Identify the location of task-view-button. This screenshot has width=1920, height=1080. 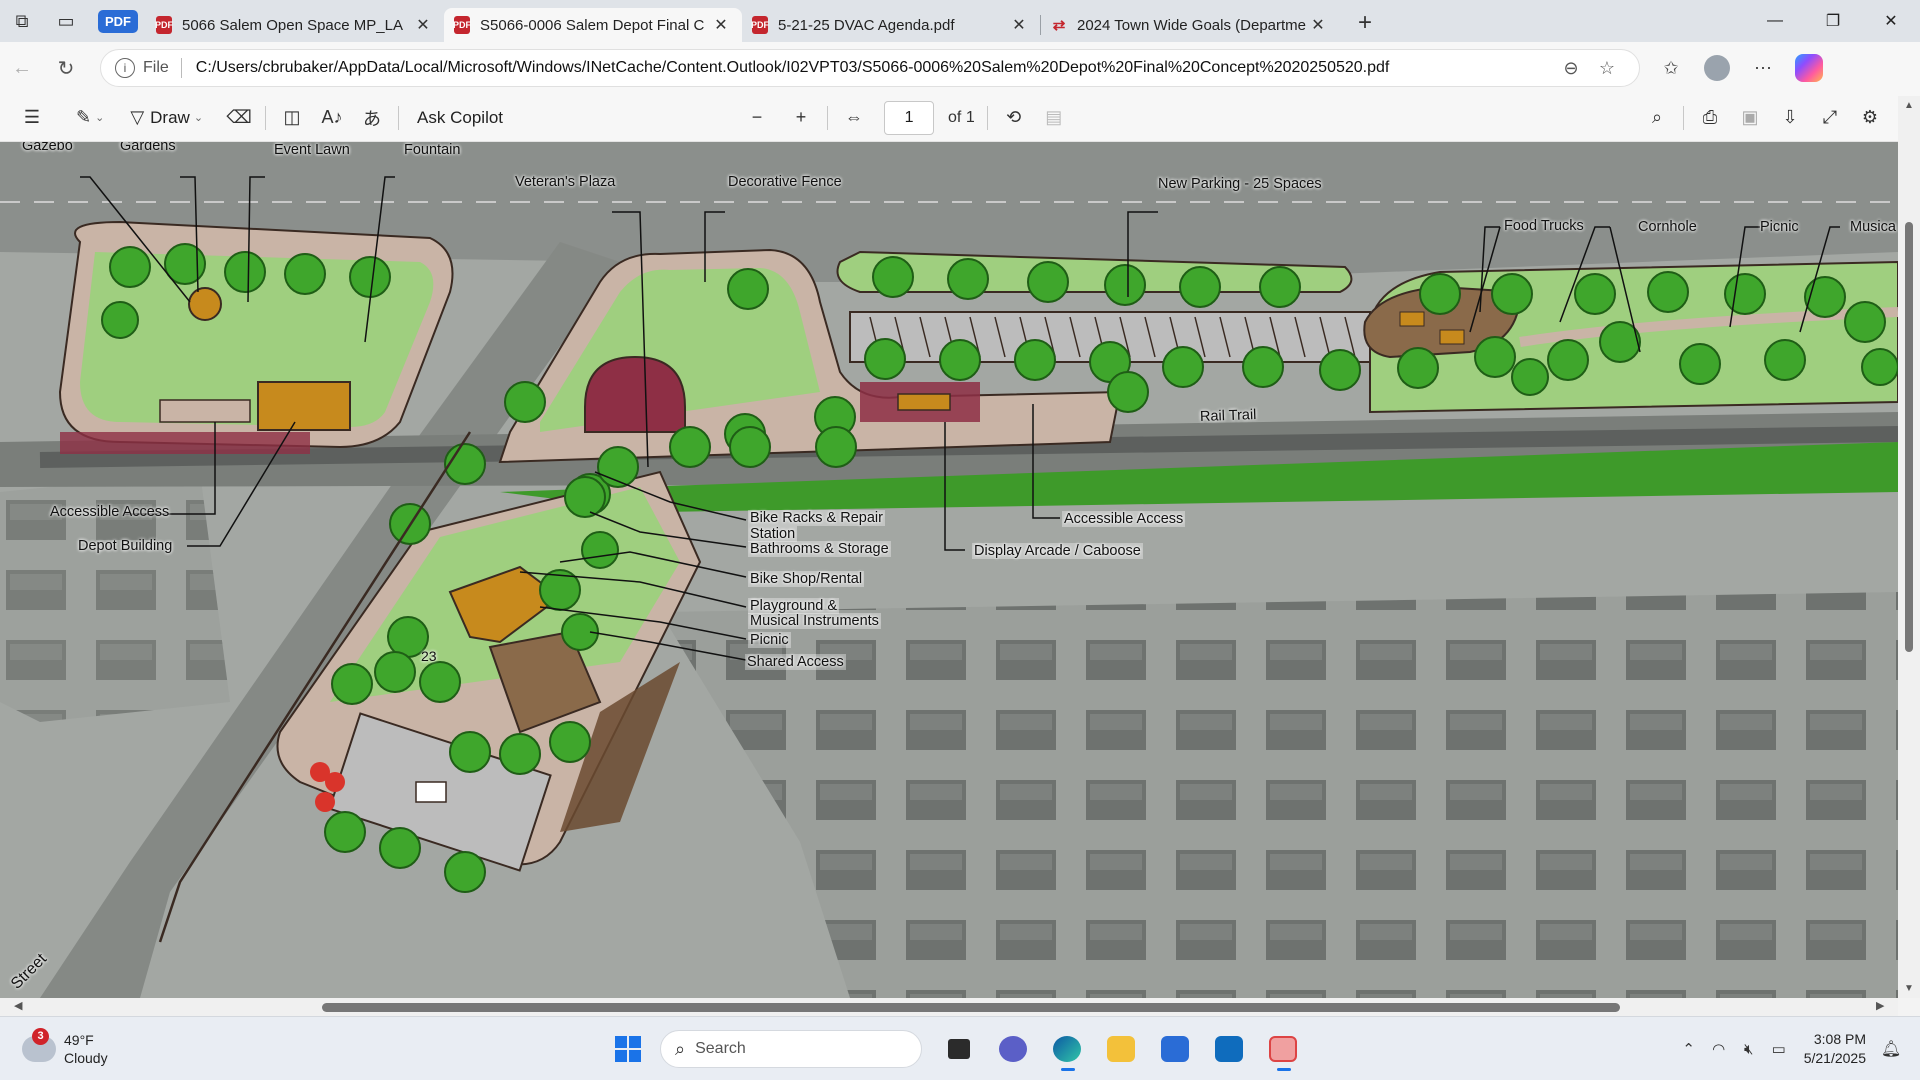
(959, 1049).